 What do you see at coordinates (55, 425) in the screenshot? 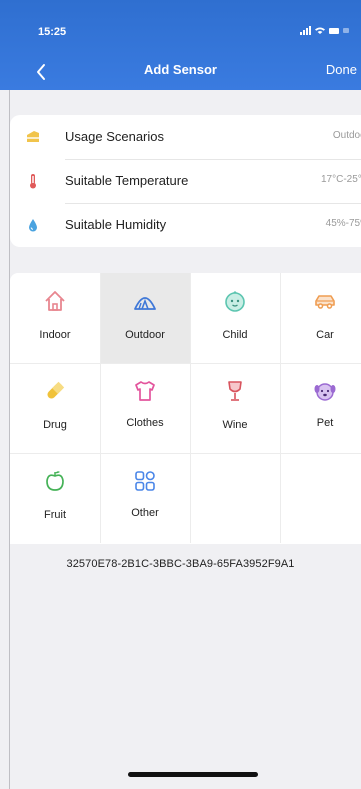
I see `scenario-label: Drug` at bounding box center [55, 425].